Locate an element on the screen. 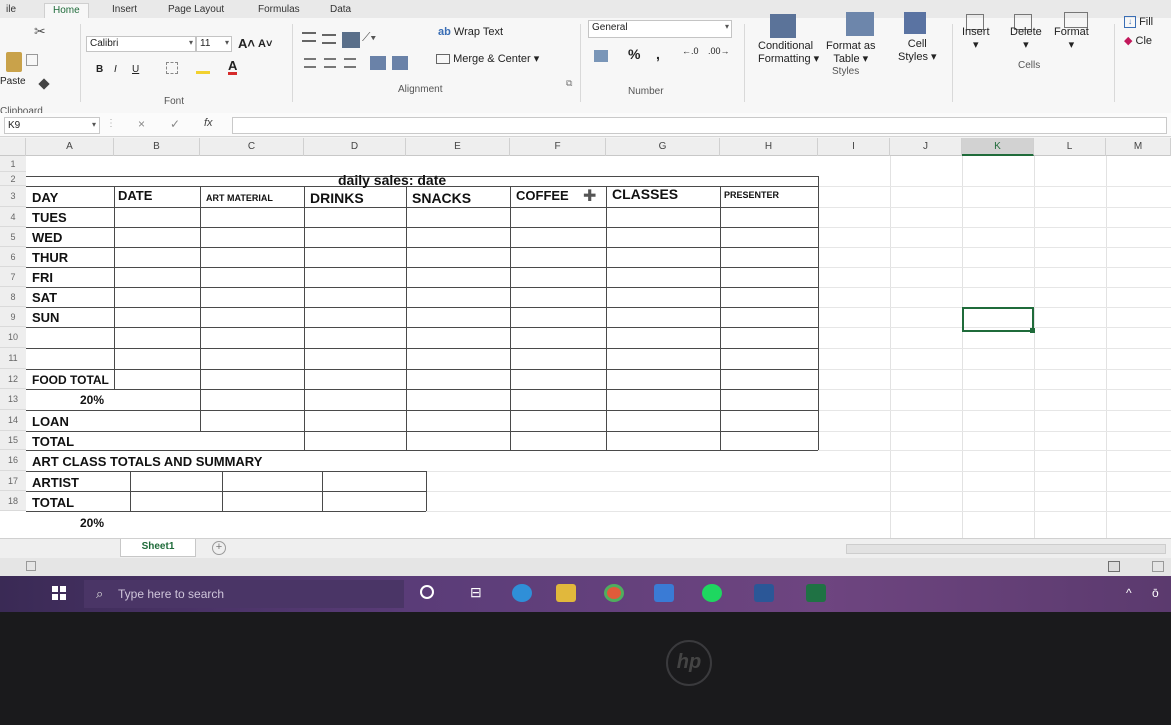 The width and height of the screenshot is (1171, 725). word-icon is located at coordinates (764, 593).